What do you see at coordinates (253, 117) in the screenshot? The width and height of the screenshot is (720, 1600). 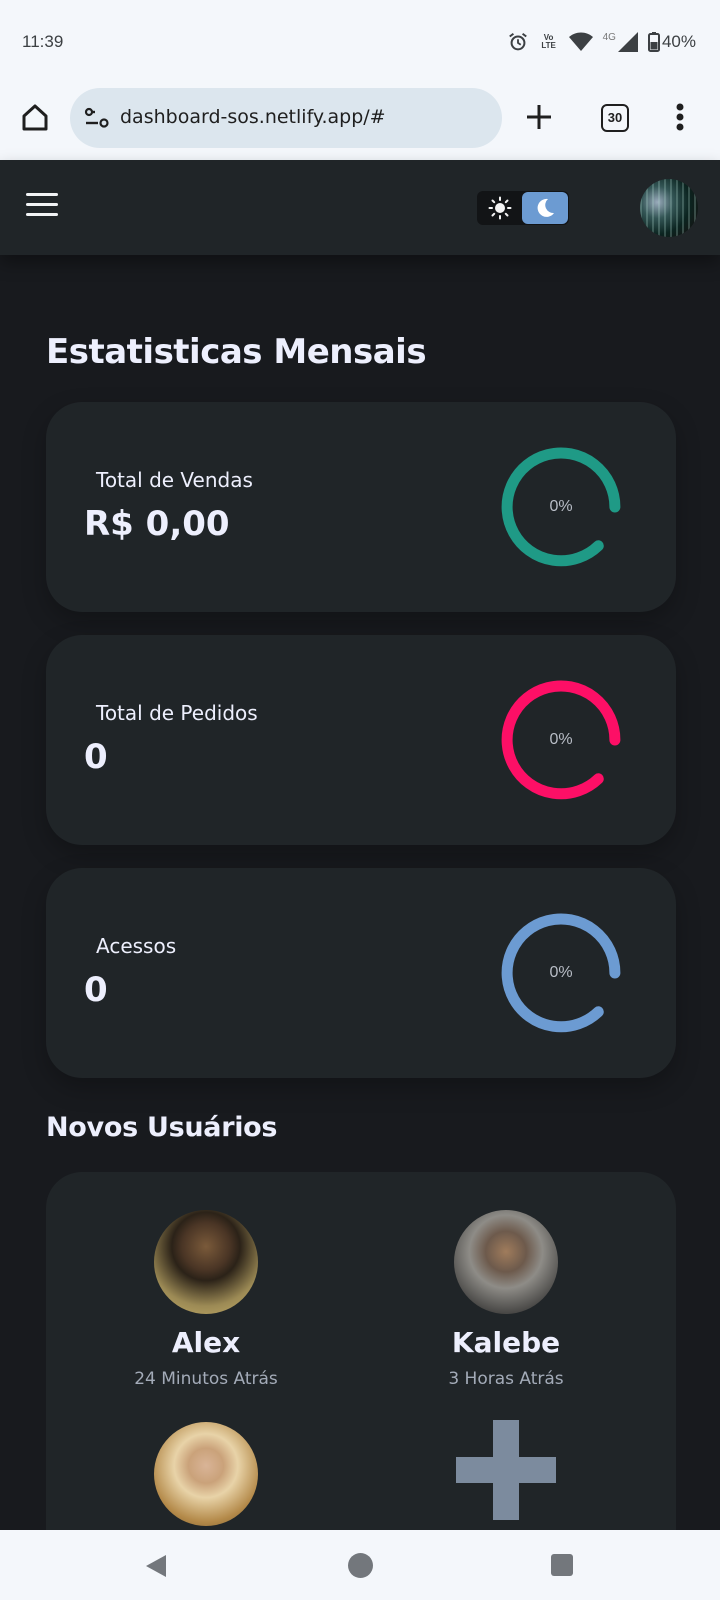 I see `url-text: dashboard-sos.netlify.app/#` at bounding box center [253, 117].